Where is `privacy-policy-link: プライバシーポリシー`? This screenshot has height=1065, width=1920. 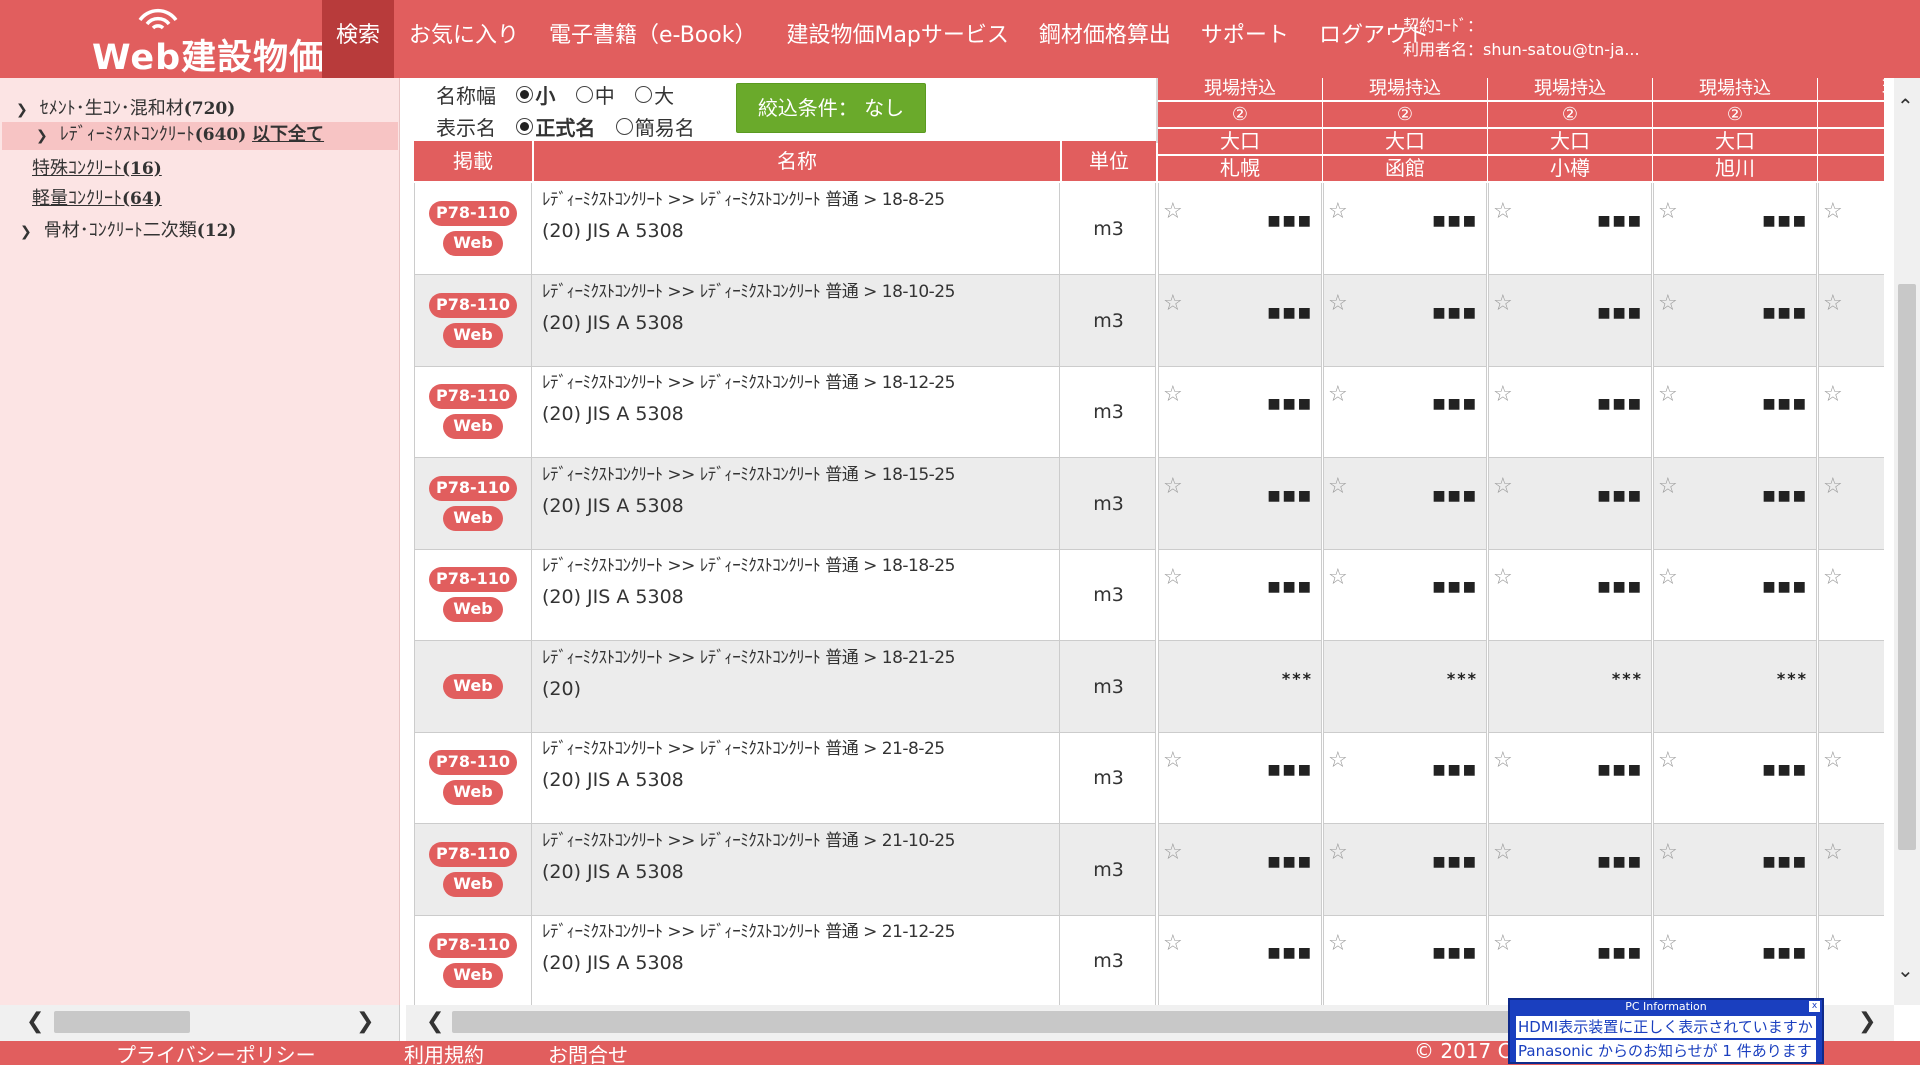 privacy-policy-link: プライバシーポリシー is located at coordinates (216, 1052).